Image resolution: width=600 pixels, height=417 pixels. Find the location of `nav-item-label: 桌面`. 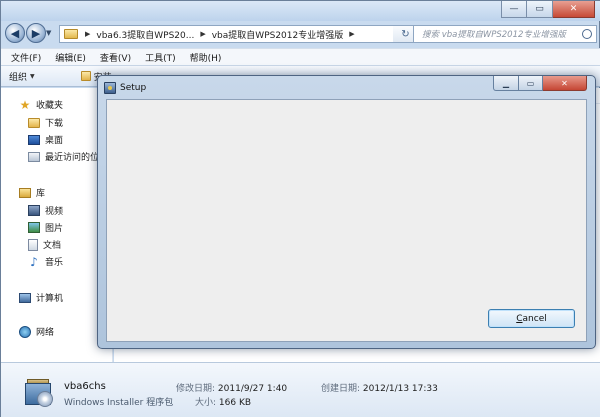

nav-item-label: 桌面 is located at coordinates (54, 141).